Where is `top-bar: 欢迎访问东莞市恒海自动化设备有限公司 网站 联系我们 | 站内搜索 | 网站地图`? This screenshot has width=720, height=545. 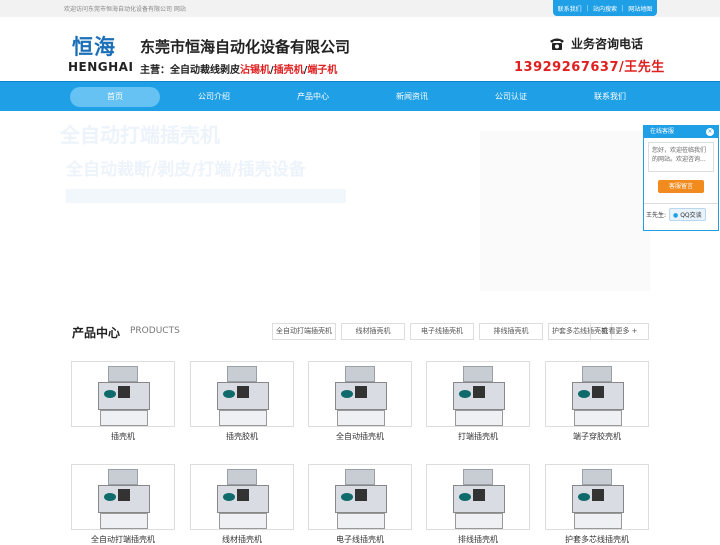 top-bar: 欢迎访问东莞市恒海自动化设备有限公司 网站 联系我们 | 站内搜索 | 网站地图 is located at coordinates (360, 8).